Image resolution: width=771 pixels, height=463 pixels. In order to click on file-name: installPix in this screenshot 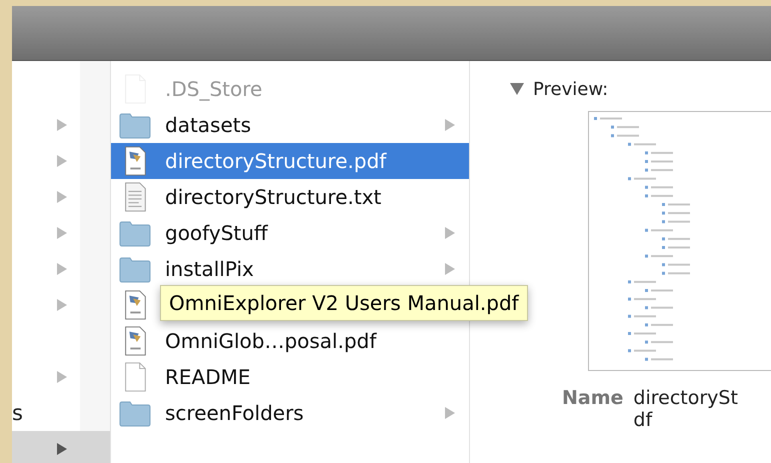, I will do `click(210, 269)`.